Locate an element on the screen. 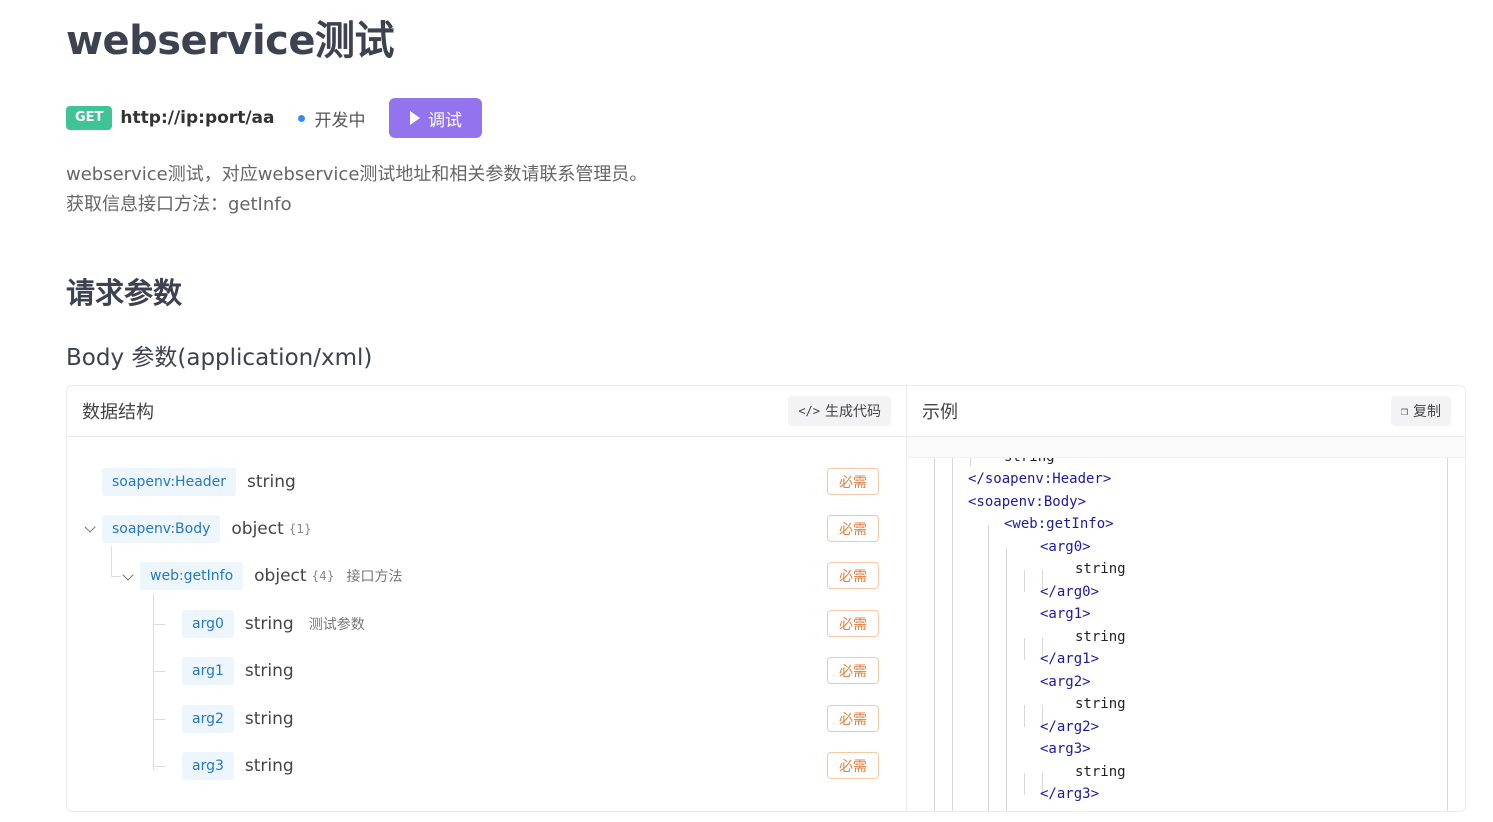  tree-row-header: soapenv:Header string is located at coordinates (199, 482).